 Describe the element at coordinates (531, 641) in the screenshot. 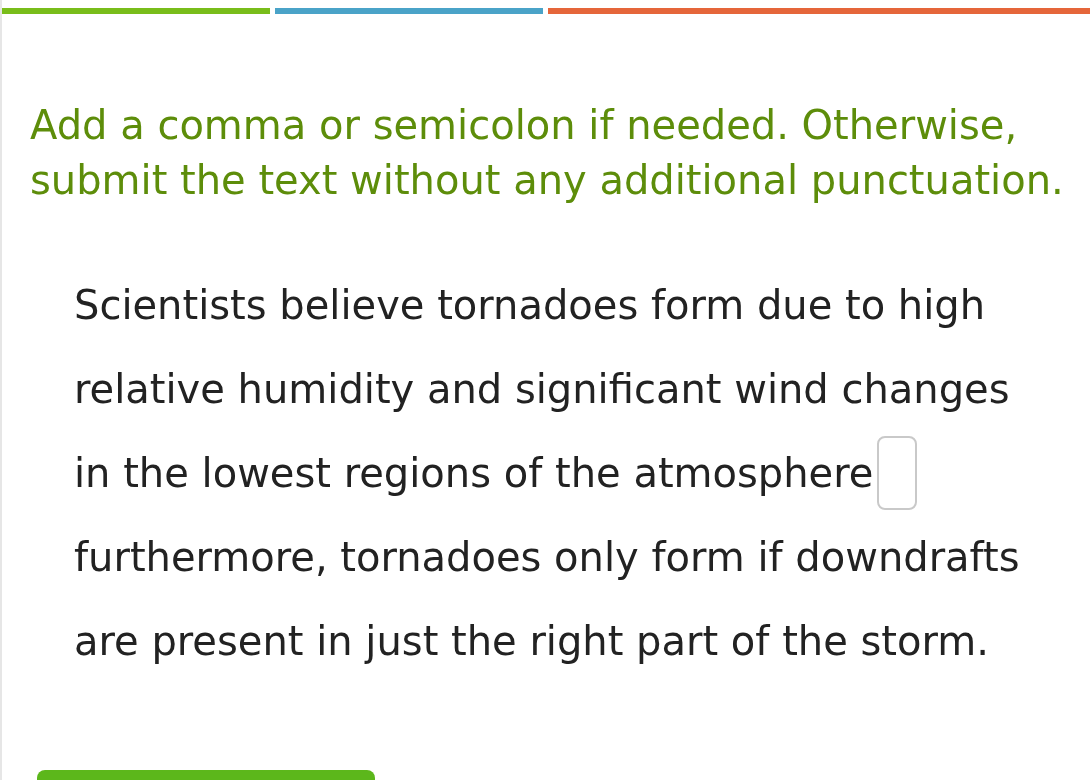

I see `passage-text: are present in just the right part of the storm.` at that location.